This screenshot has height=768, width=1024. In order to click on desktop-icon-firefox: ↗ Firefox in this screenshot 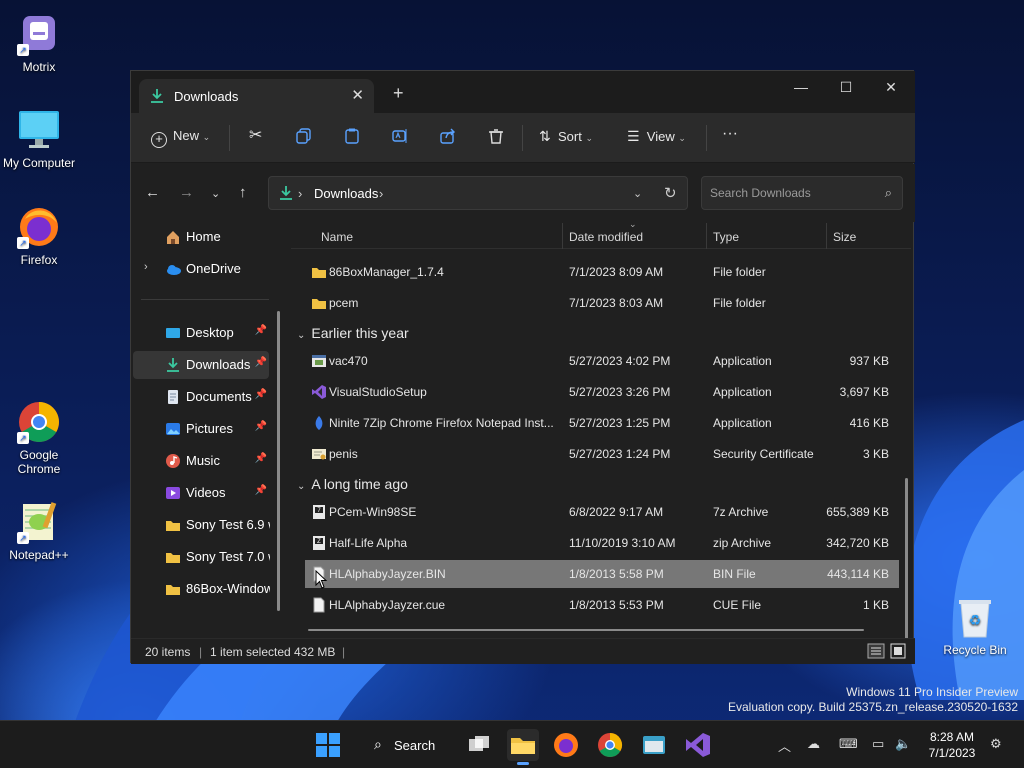, I will do `click(39, 236)`.